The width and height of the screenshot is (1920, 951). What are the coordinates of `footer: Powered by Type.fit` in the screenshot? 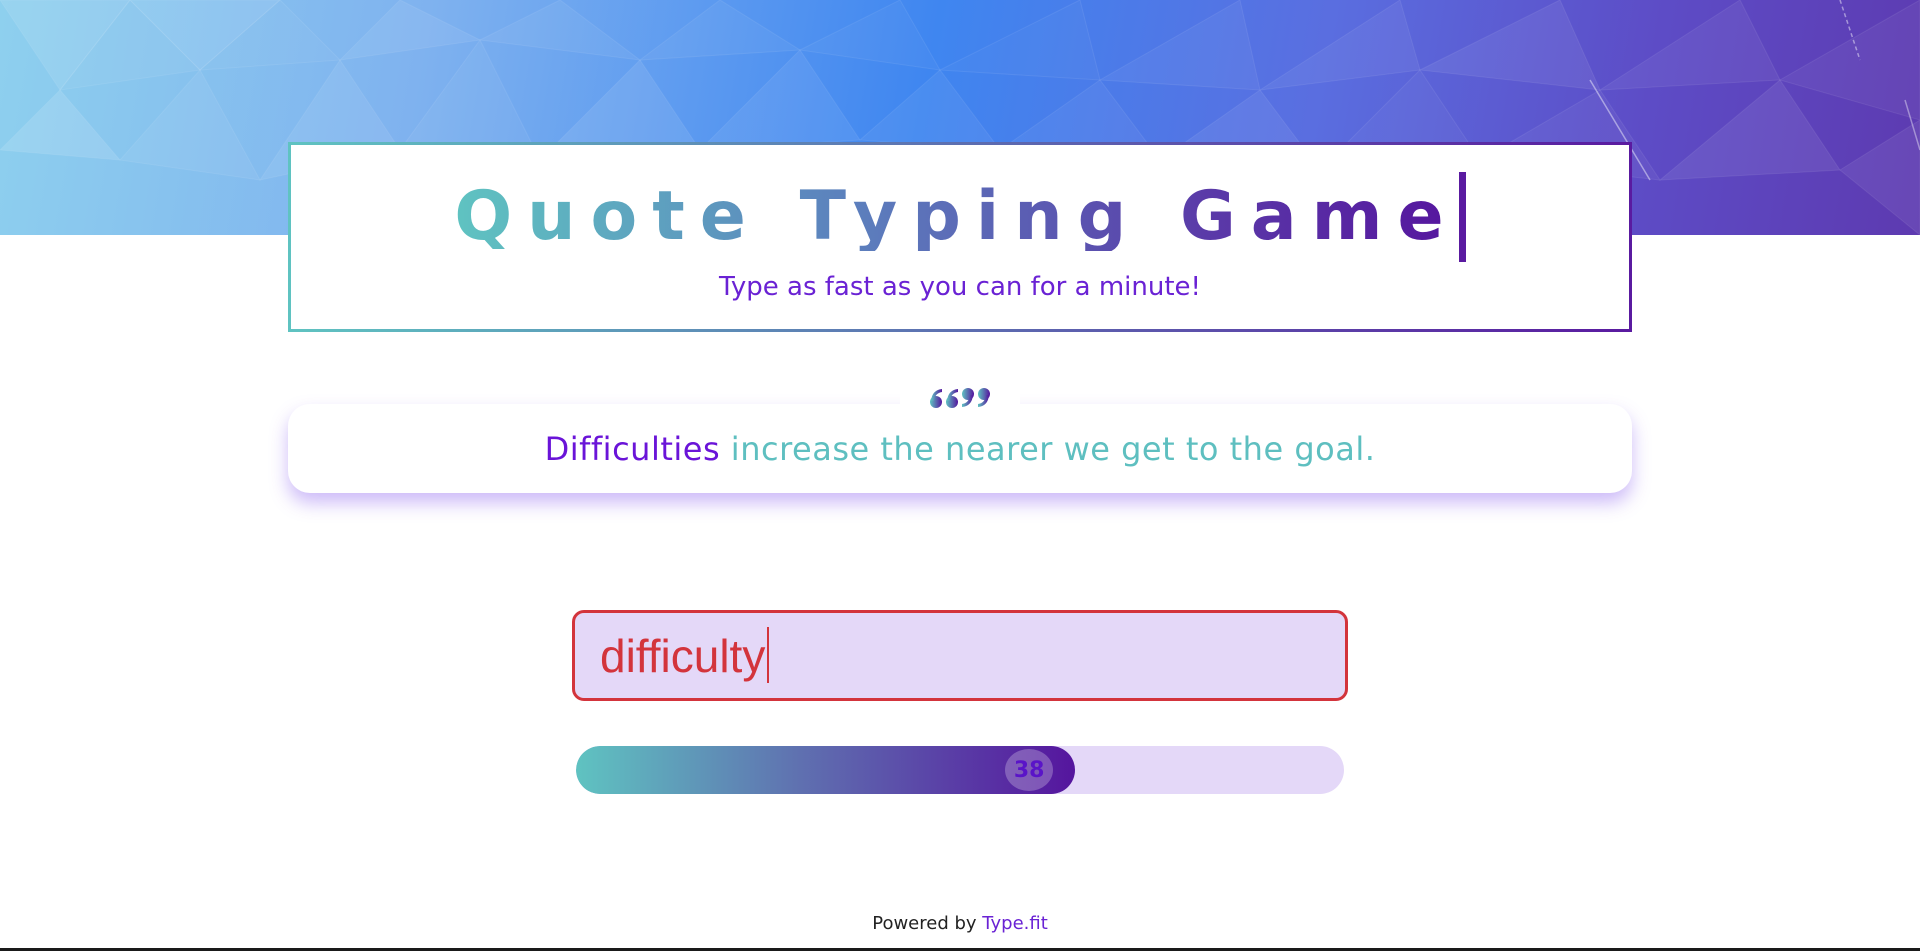 It's located at (960, 923).